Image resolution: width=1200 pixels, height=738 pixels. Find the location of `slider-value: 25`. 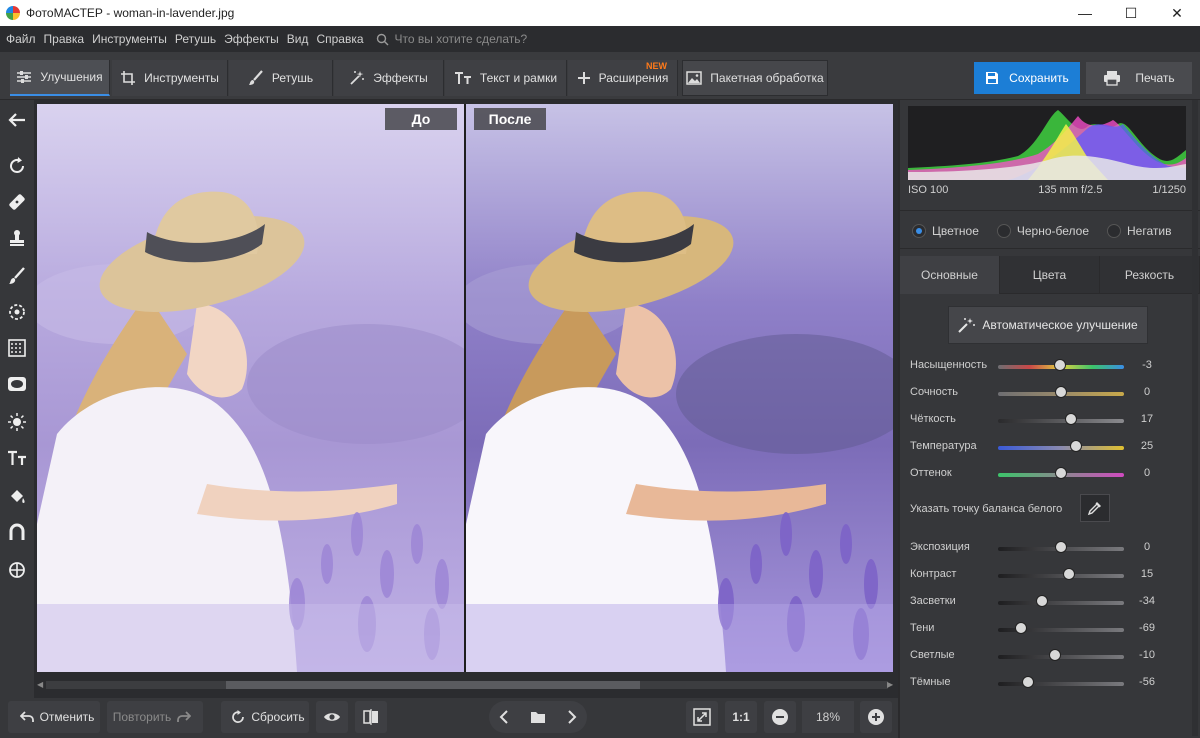

slider-value: 25 is located at coordinates (1147, 446).